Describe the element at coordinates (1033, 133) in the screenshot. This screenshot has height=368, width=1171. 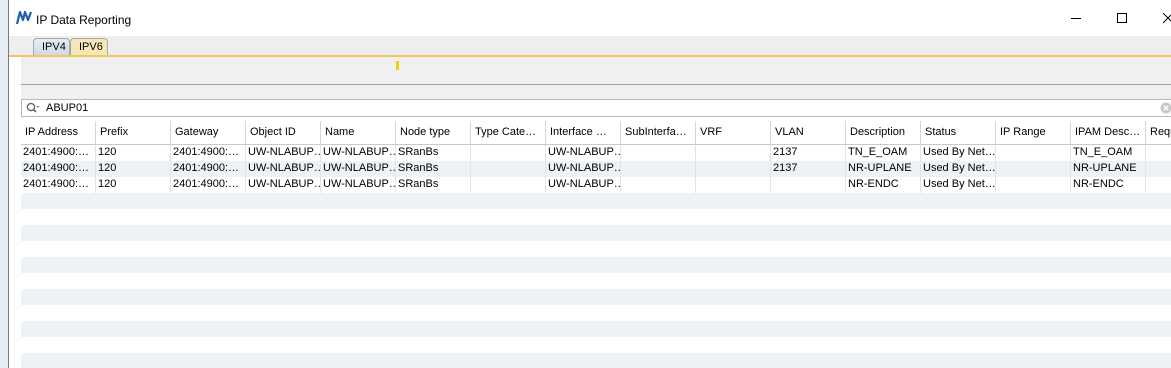
I see `column-header: IP Range` at that location.